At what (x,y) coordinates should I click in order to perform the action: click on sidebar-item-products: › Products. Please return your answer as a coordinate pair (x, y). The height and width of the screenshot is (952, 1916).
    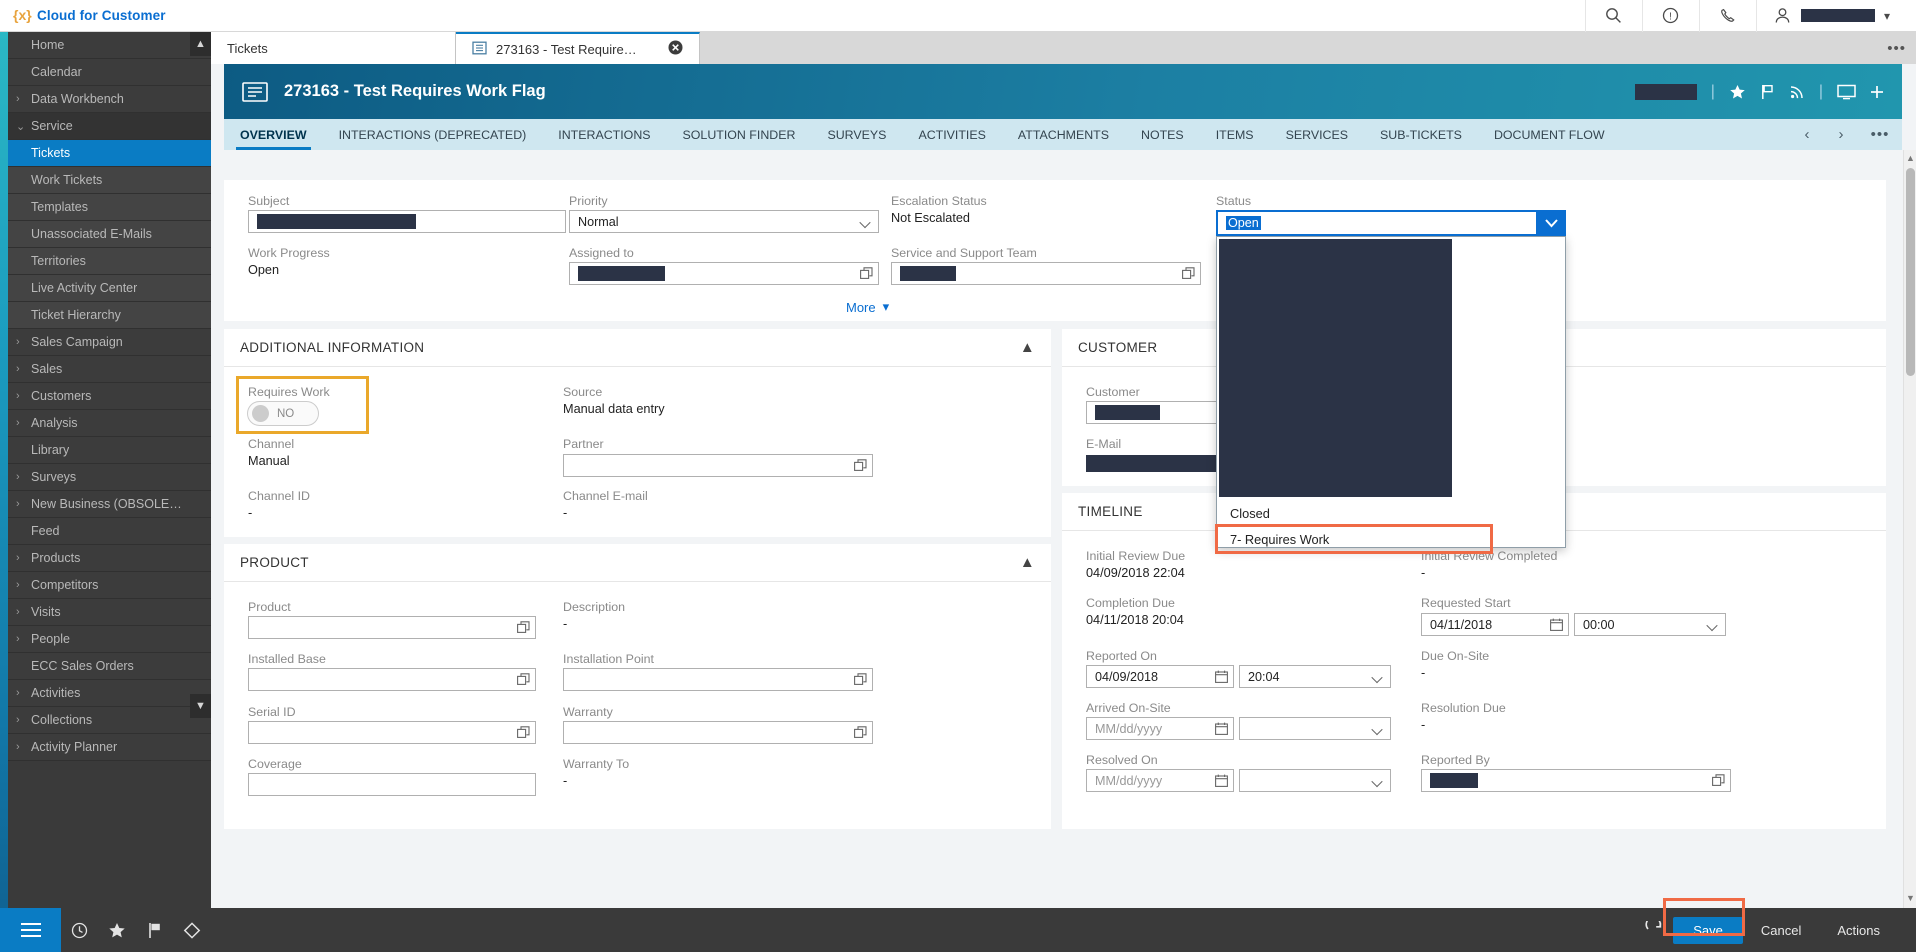
    Looking at the image, I should click on (105, 558).